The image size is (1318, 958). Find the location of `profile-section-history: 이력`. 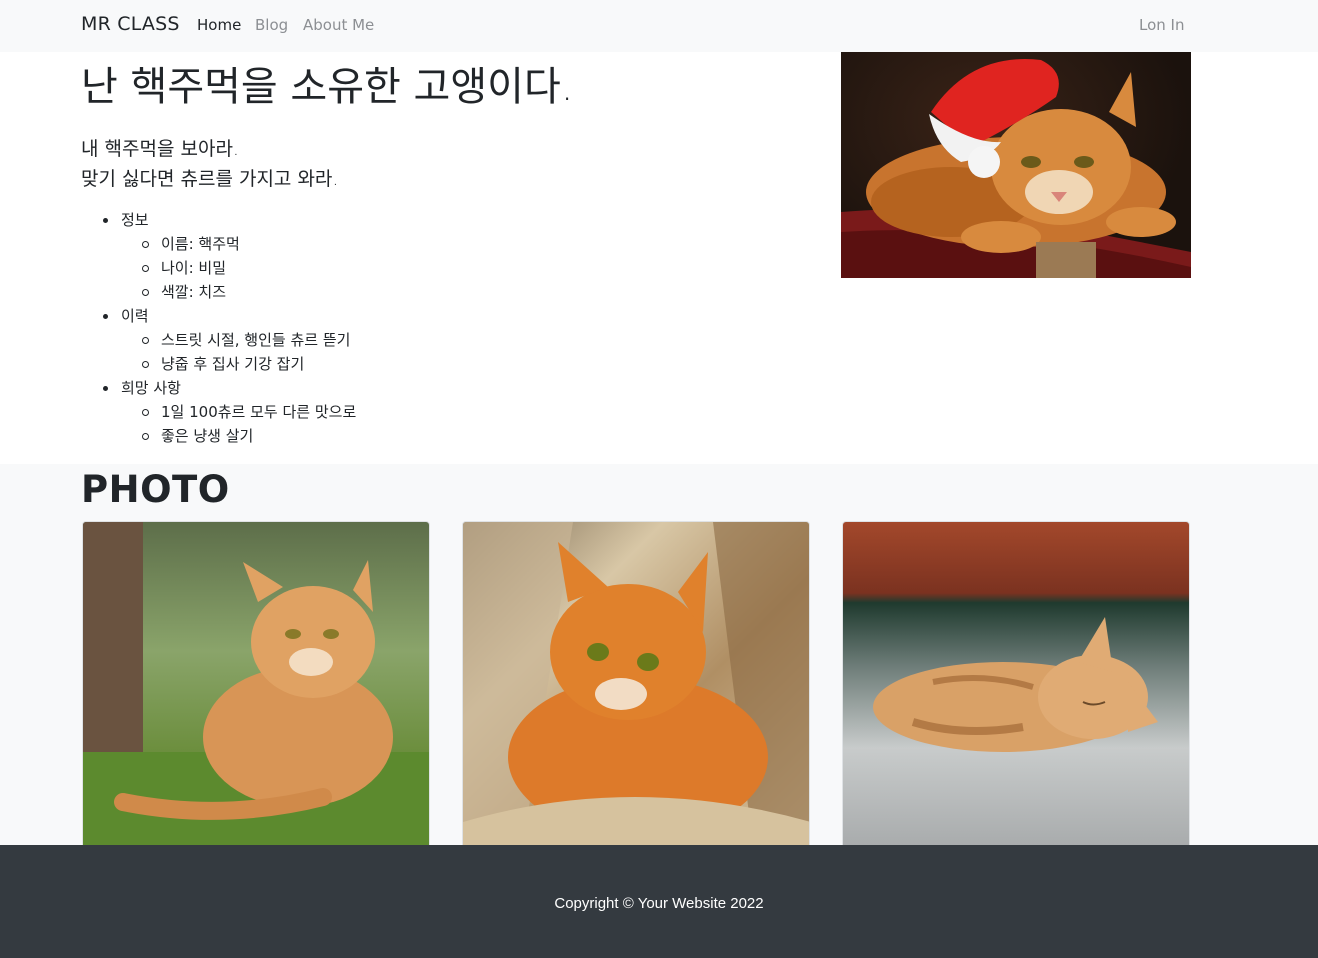

profile-section-history: 이력 is located at coordinates (218, 316).